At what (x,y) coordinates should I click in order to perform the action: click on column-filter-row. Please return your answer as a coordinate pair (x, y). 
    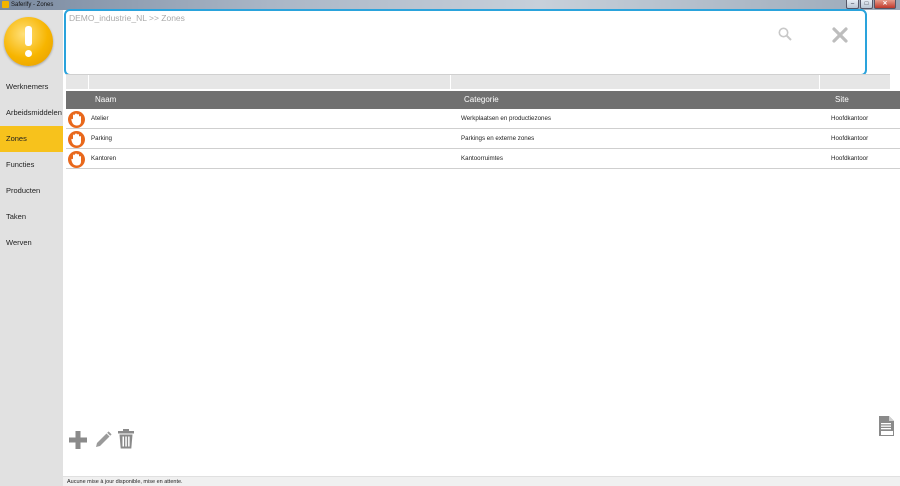
    Looking at the image, I should click on (478, 82).